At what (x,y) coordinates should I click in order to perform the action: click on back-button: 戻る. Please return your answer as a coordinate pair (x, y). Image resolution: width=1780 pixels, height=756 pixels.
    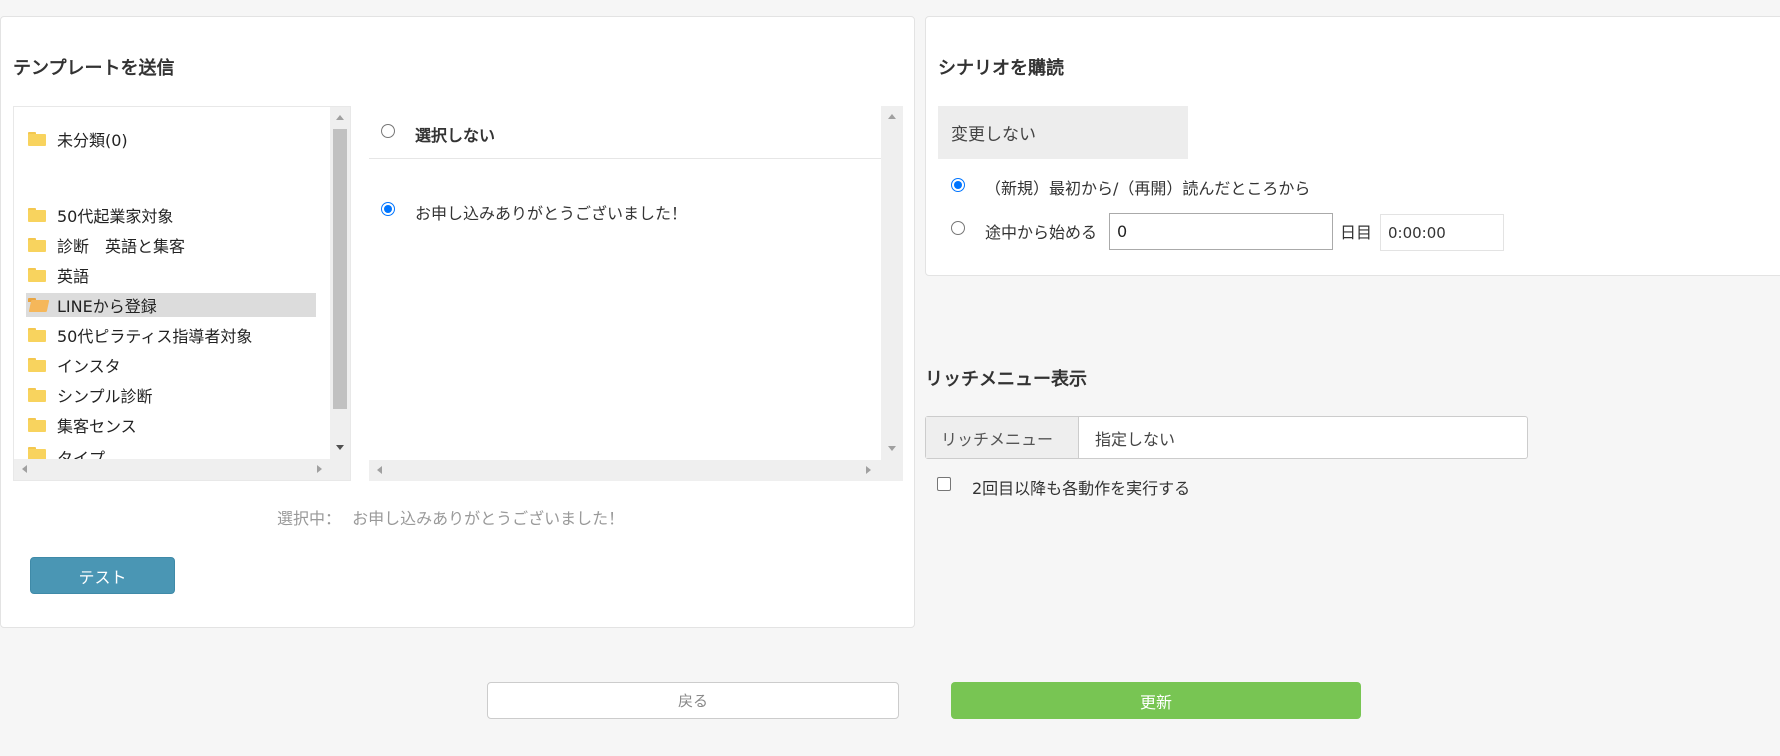
    Looking at the image, I should click on (693, 700).